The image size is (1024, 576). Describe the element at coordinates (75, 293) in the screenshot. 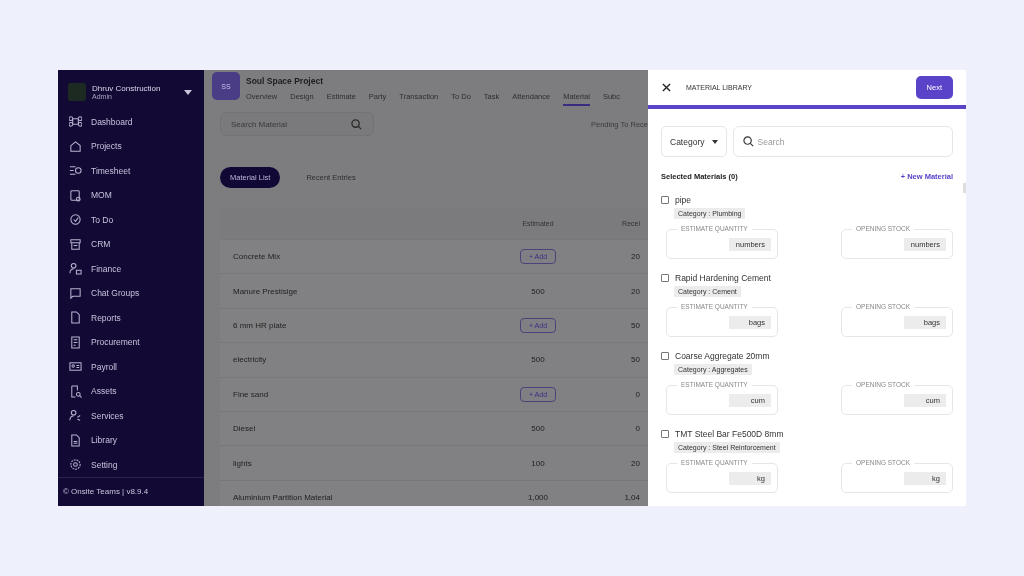

I see `chat-icon` at that location.